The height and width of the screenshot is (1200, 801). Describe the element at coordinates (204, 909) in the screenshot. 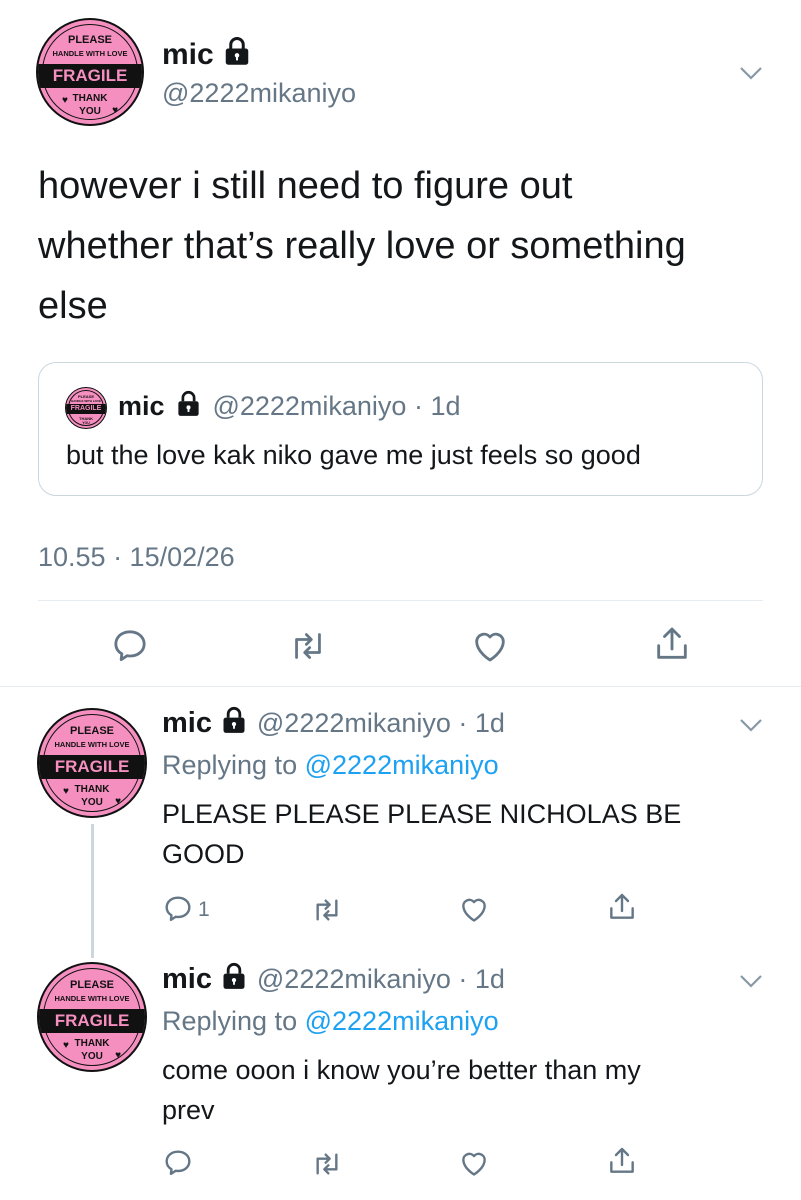

I see `reply-count: 1` at that location.